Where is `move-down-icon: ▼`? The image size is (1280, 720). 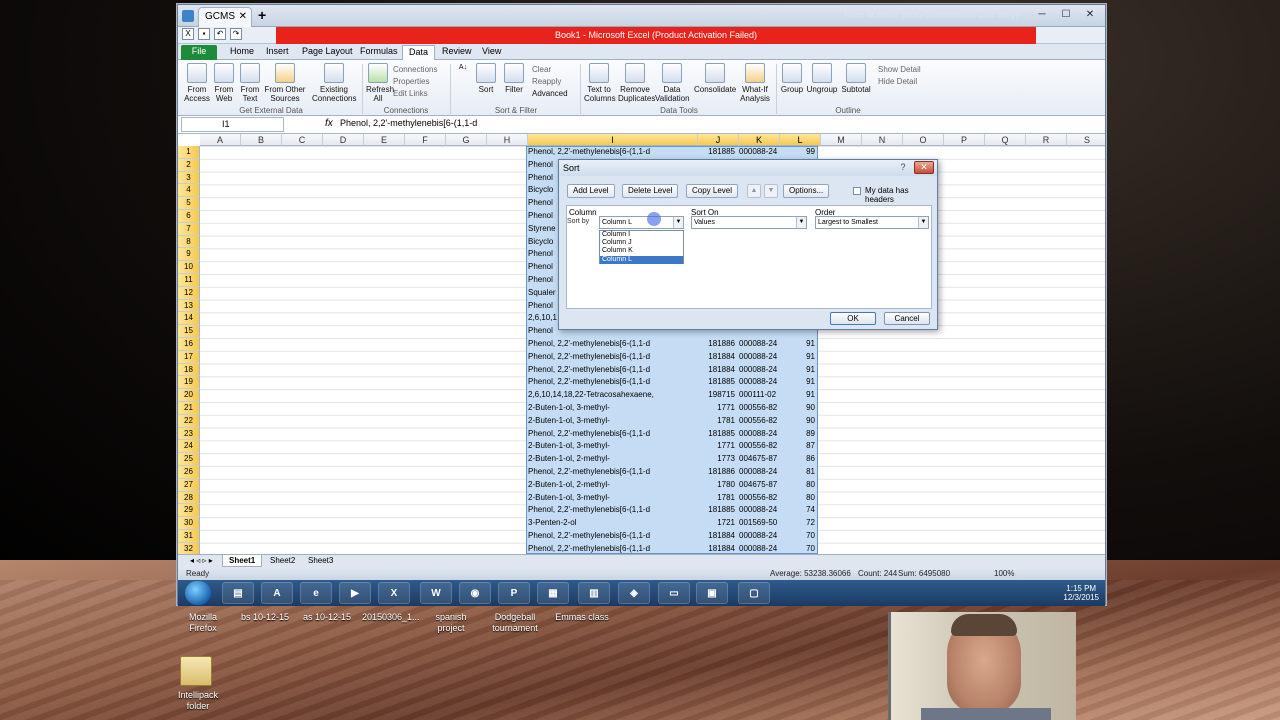
move-down-icon: ▼ is located at coordinates (771, 191).